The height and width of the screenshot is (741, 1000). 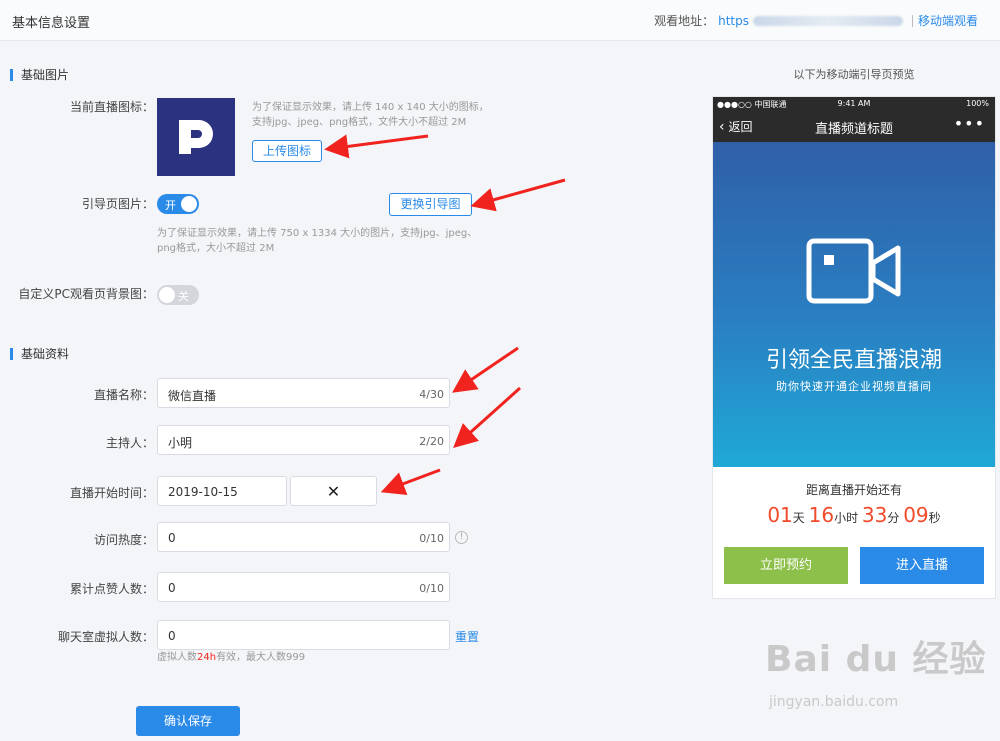 What do you see at coordinates (780, 515) in the screenshot?
I see `countdown-days: 01` at bounding box center [780, 515].